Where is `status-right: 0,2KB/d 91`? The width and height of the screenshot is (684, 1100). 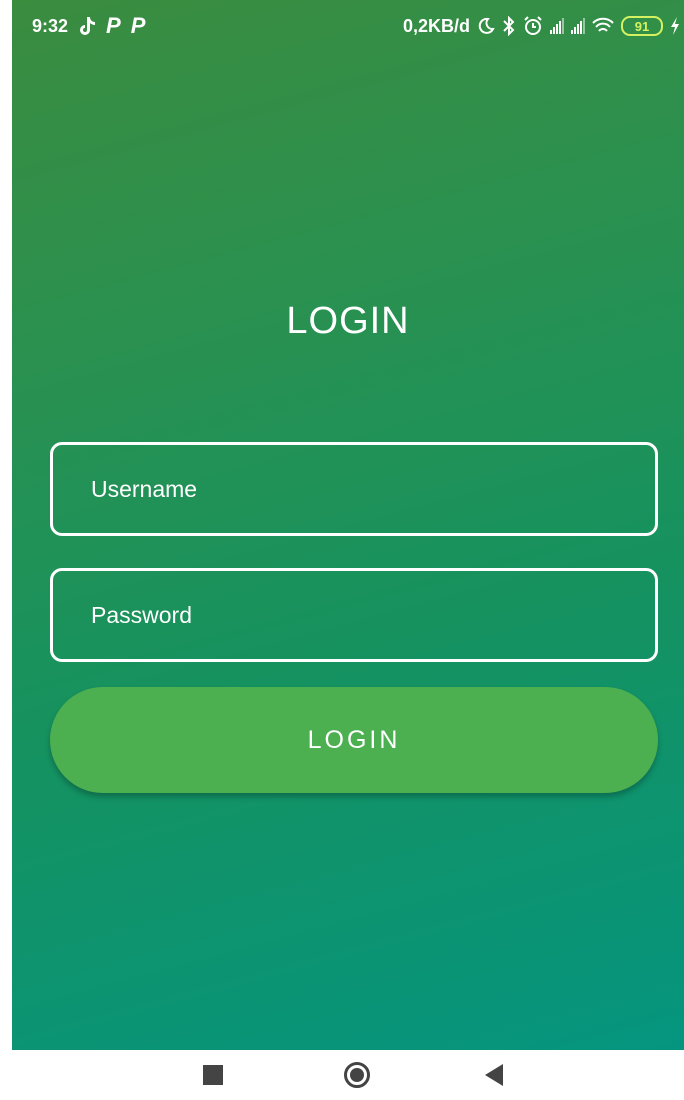
status-right: 0,2KB/d 91 is located at coordinates (541, 26).